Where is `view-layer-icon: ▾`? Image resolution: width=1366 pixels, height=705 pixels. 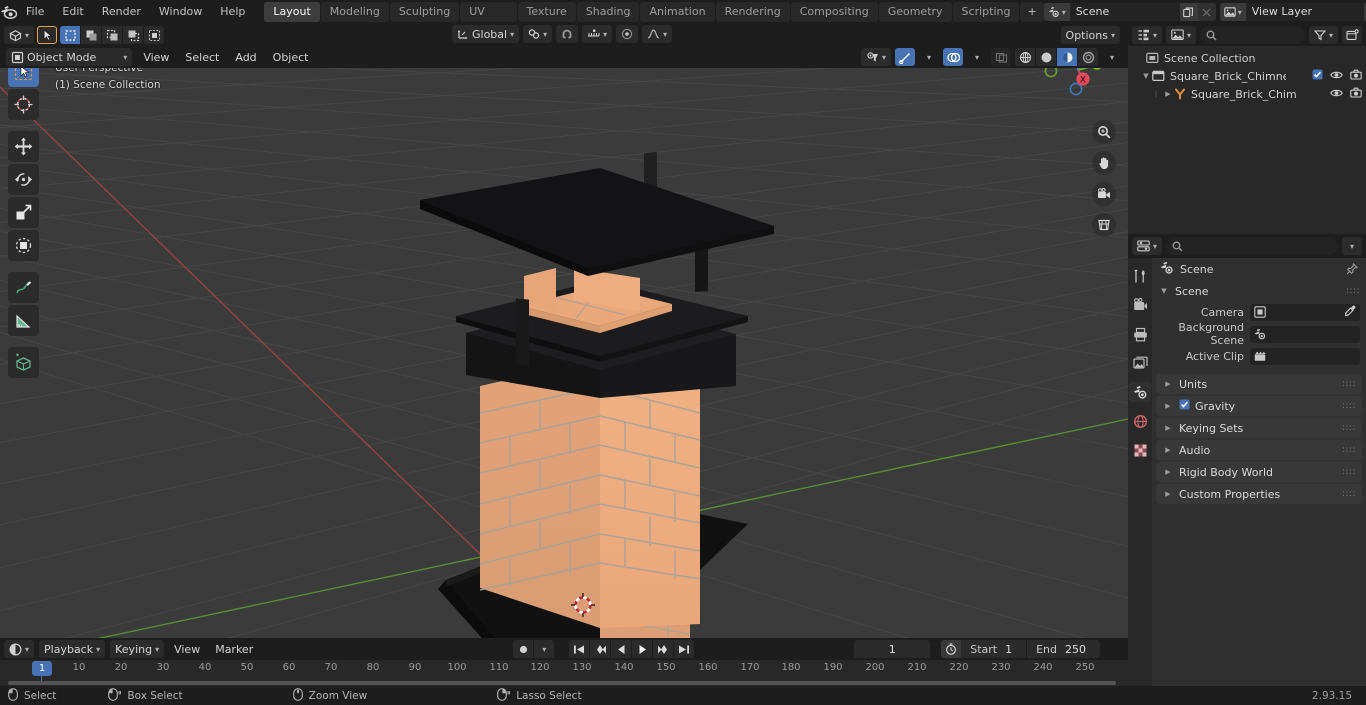 view-layer-icon: ▾ is located at coordinates (1232, 12).